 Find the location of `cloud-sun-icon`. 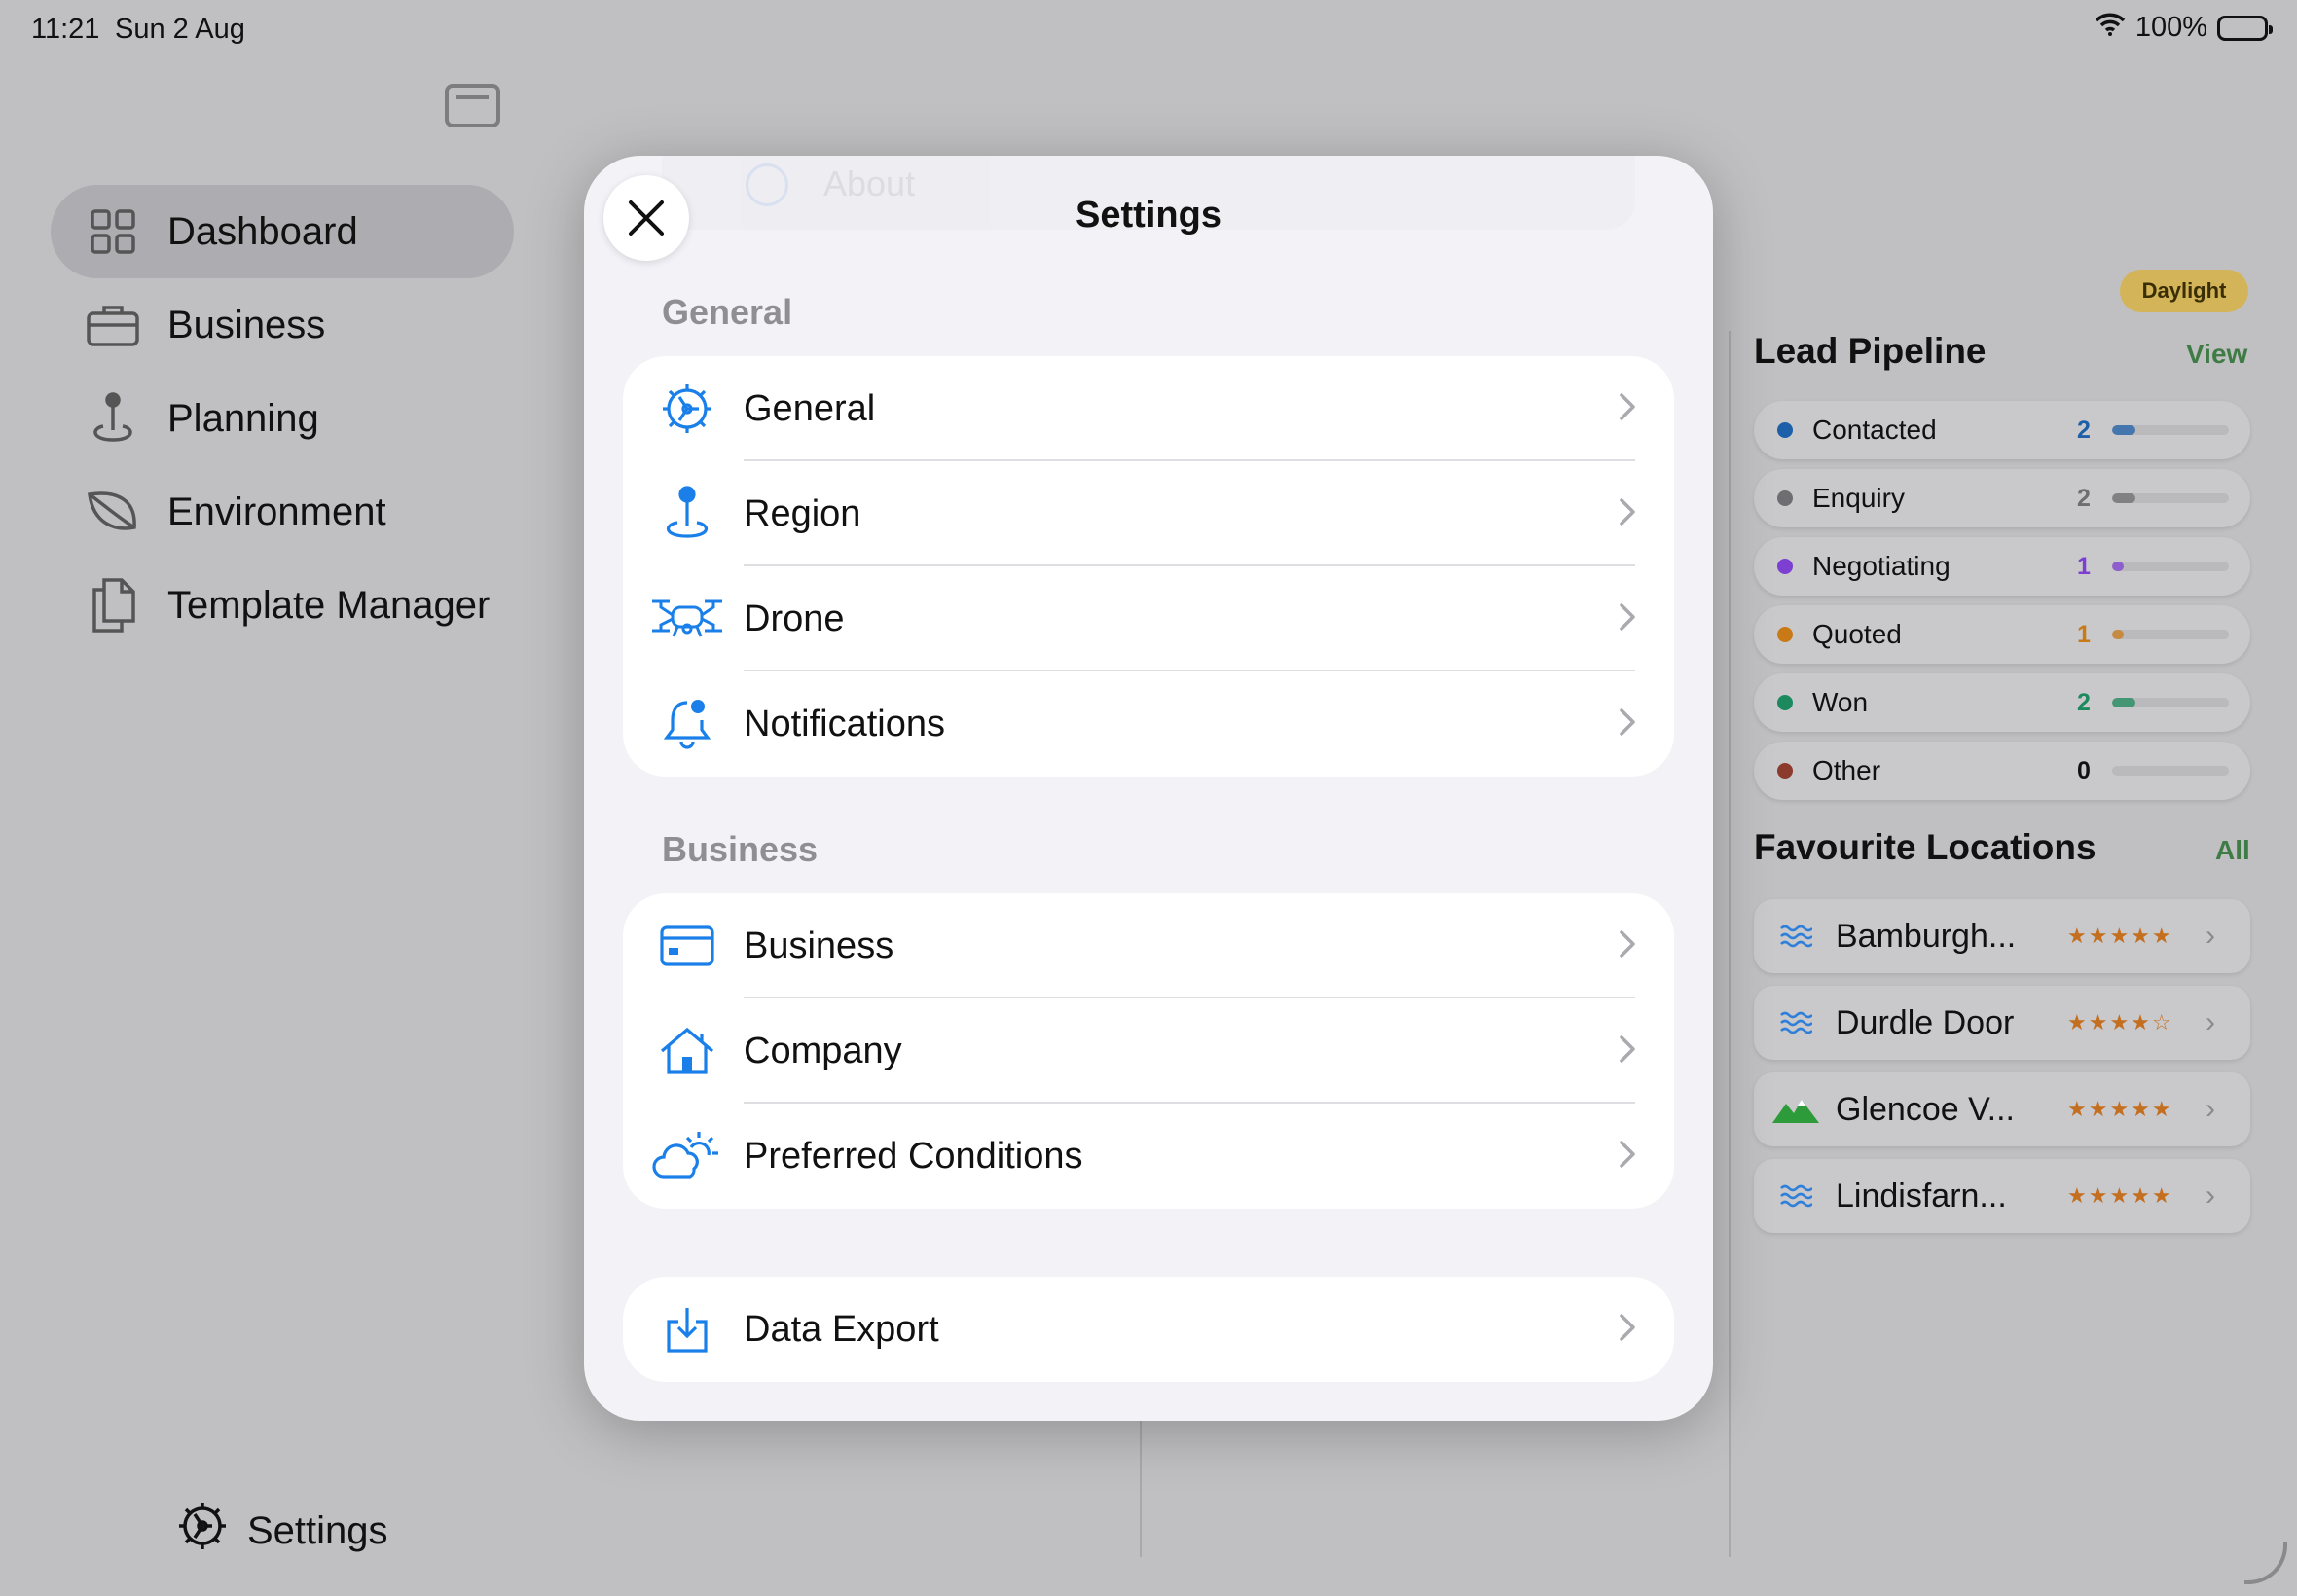

cloud-sun-icon is located at coordinates (687, 1156).